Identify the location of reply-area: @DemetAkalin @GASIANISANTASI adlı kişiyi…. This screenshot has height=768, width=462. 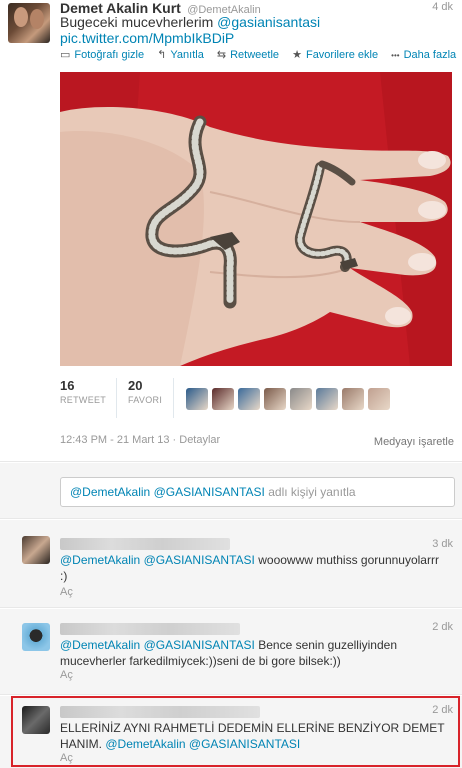
(231, 491).